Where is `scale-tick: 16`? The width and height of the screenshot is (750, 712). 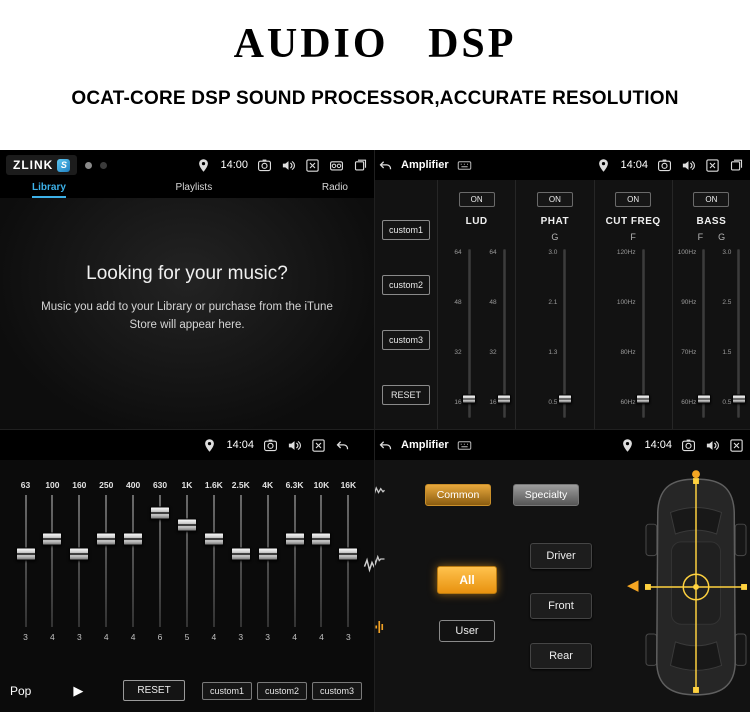 scale-tick: 16 is located at coordinates (458, 402).